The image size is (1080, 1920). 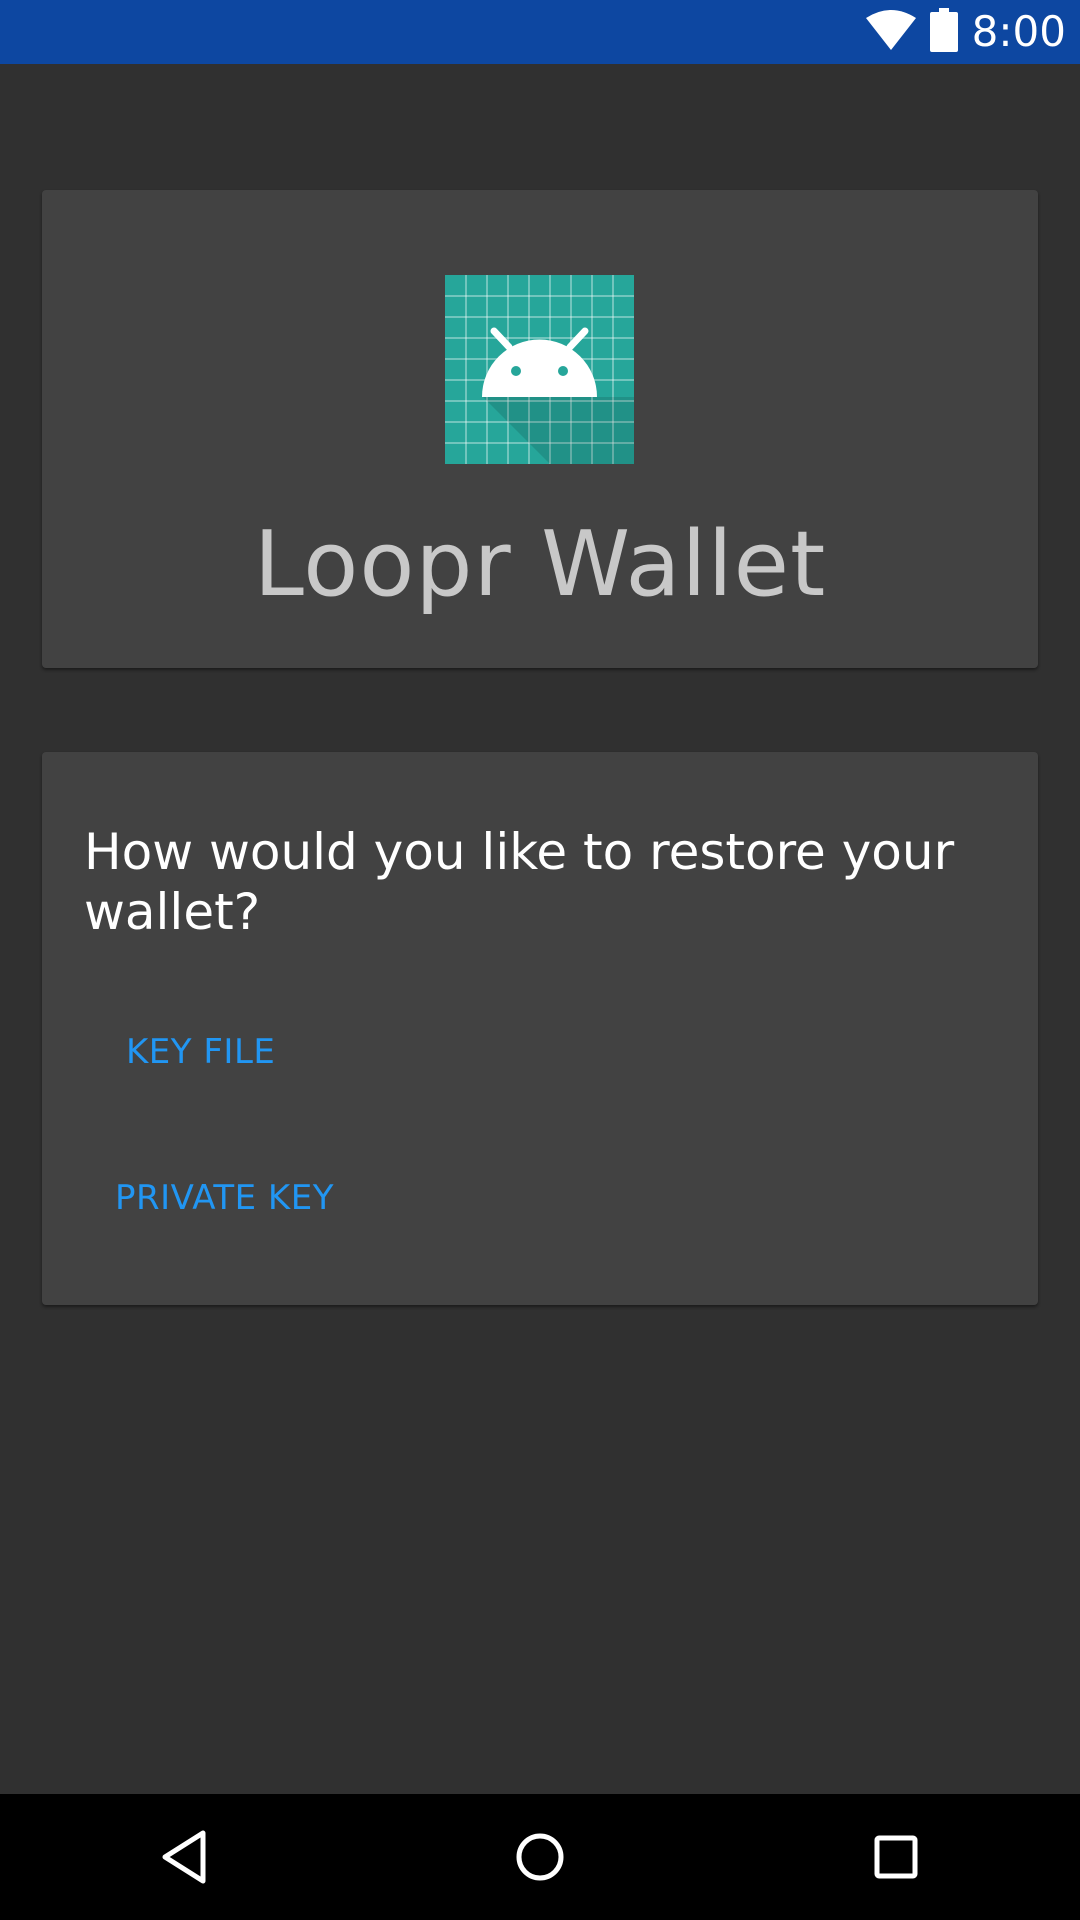 I want to click on home-icon, so click(x=540, y=1857).